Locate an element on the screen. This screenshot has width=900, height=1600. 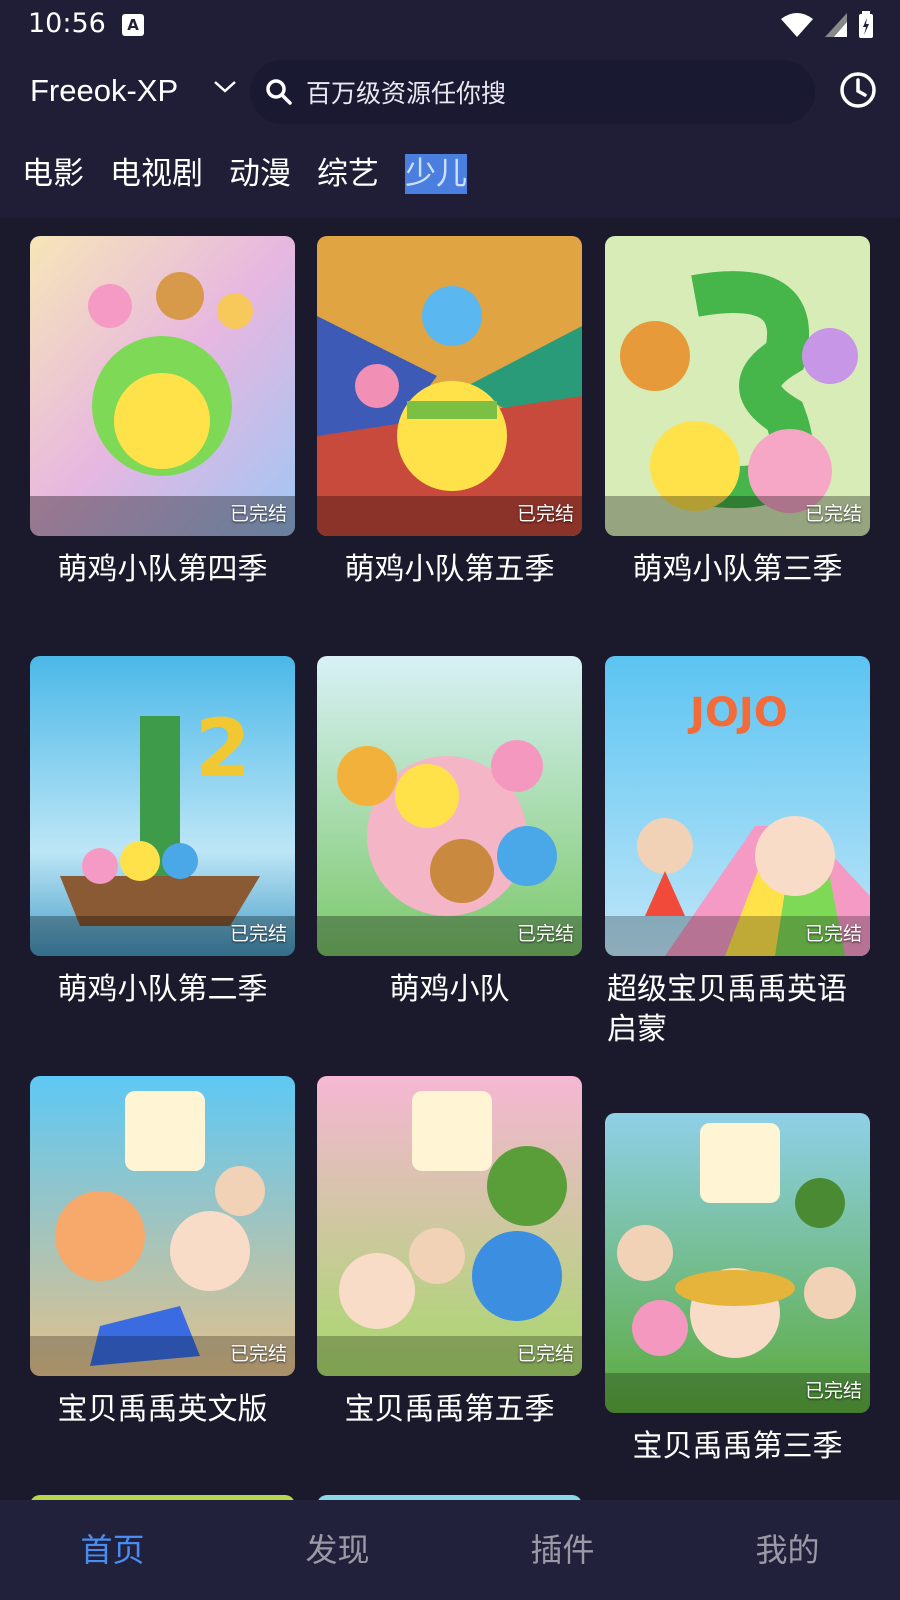
tab-tv-series: 电视剧 is located at coordinates (156, 174).